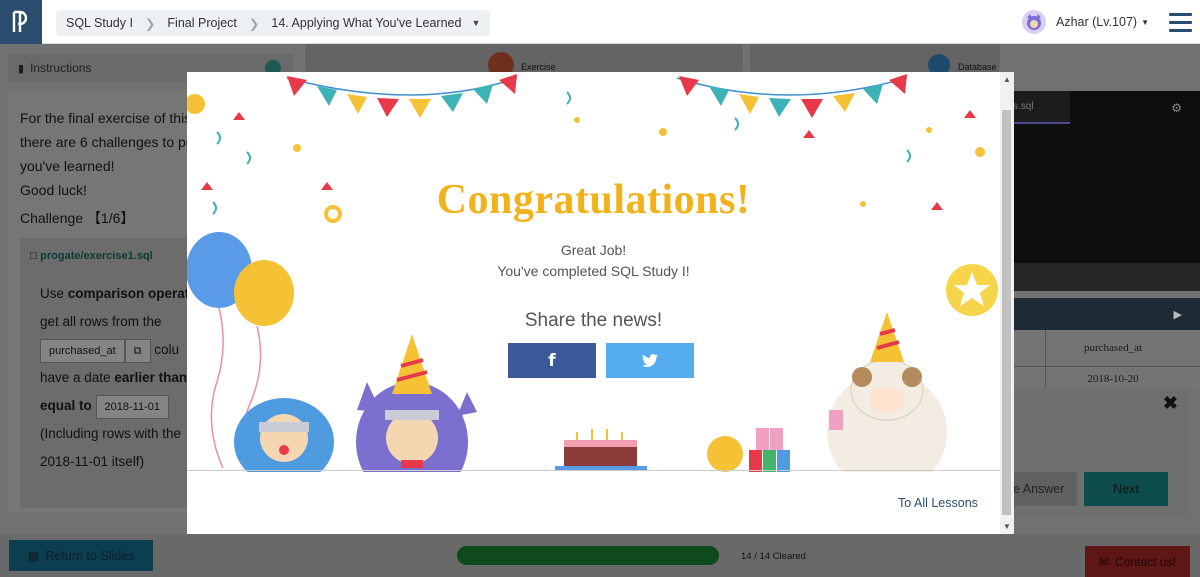 This screenshot has width=1200, height=577. I want to click on ninja-character-right, so click(416, 403).